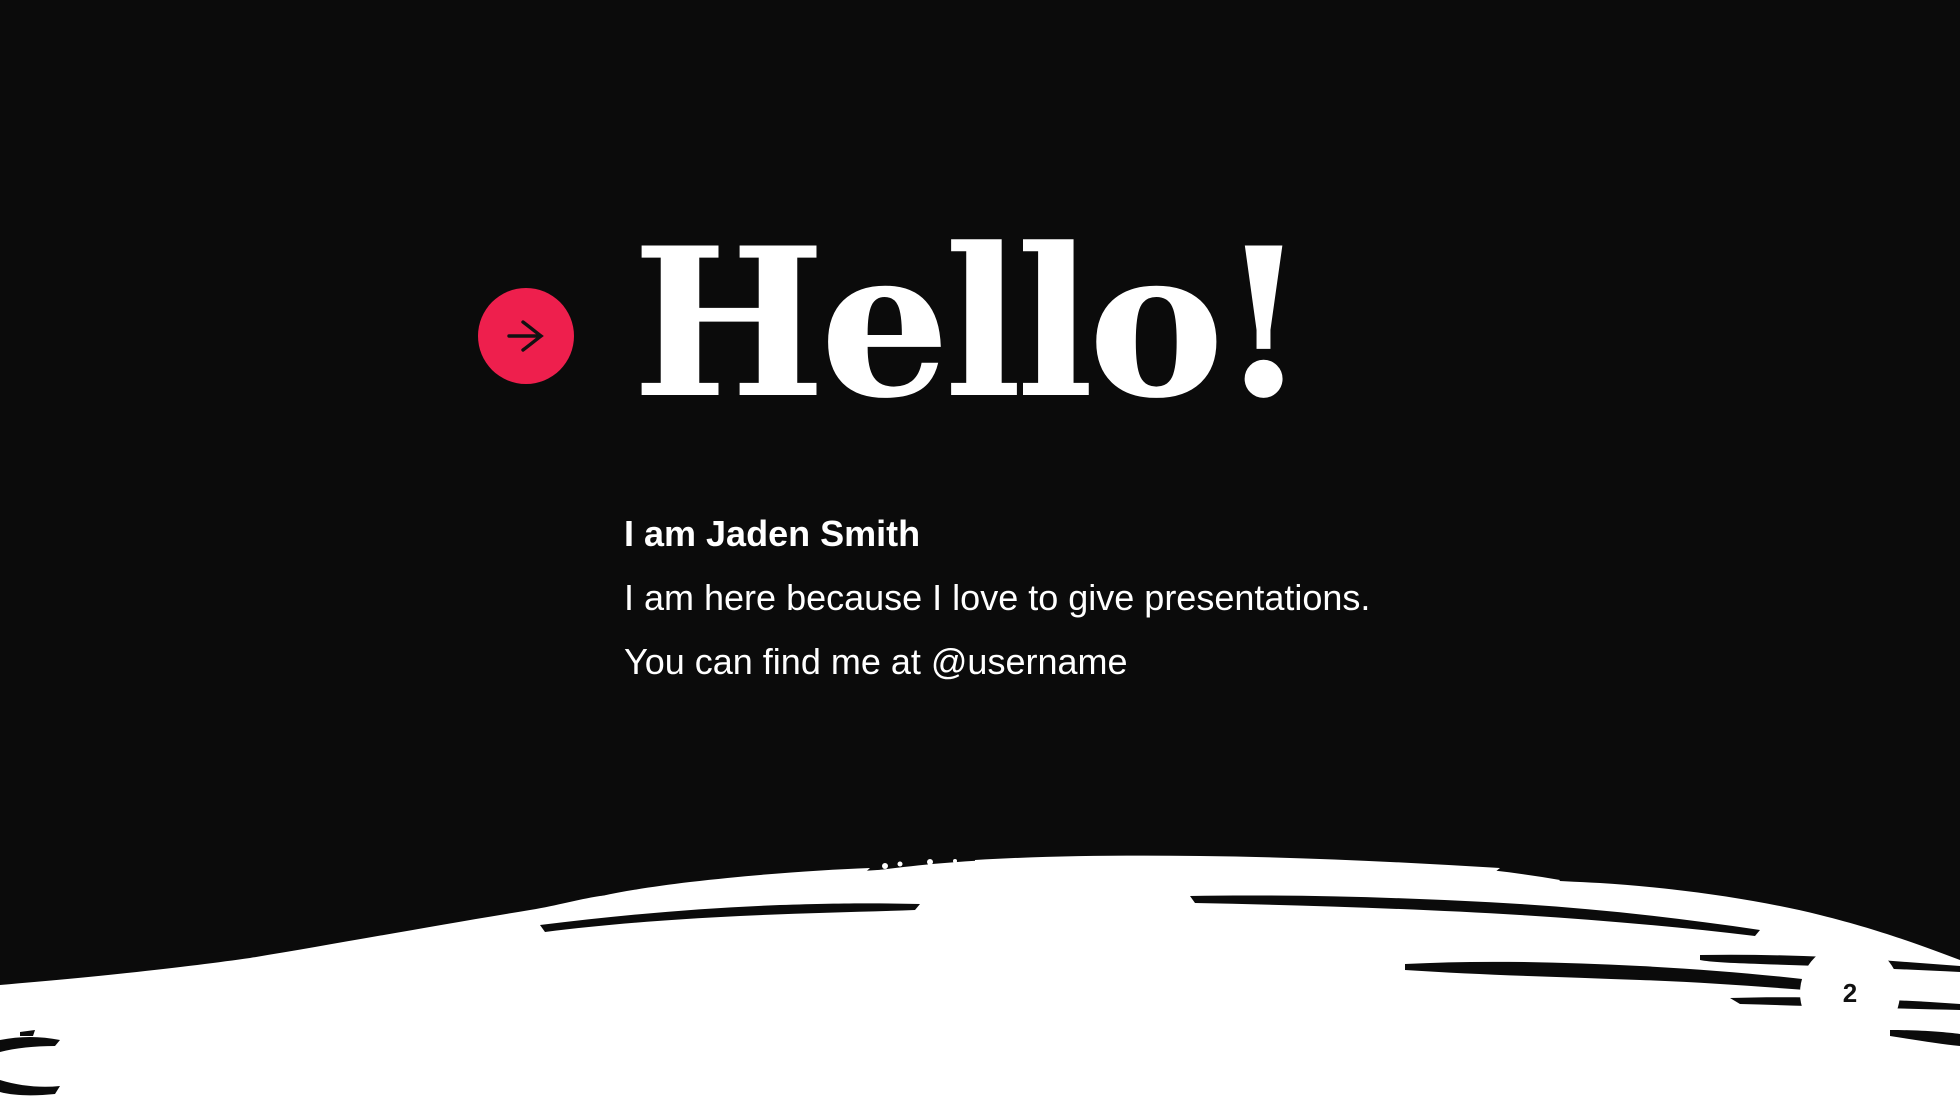 This screenshot has width=1960, height=1104. What do you see at coordinates (970, 324) in the screenshot?
I see `slide-title: Hello!` at bounding box center [970, 324].